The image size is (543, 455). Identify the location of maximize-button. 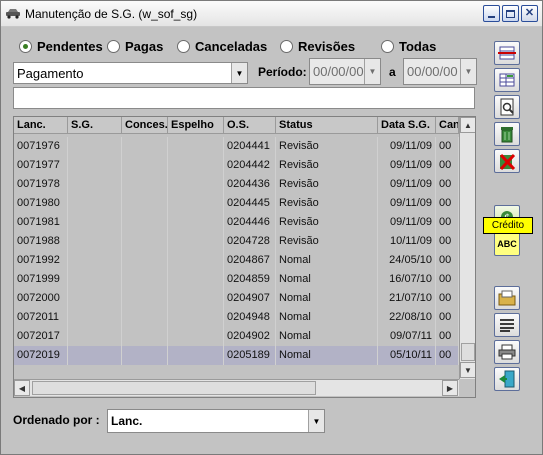
(510, 13).